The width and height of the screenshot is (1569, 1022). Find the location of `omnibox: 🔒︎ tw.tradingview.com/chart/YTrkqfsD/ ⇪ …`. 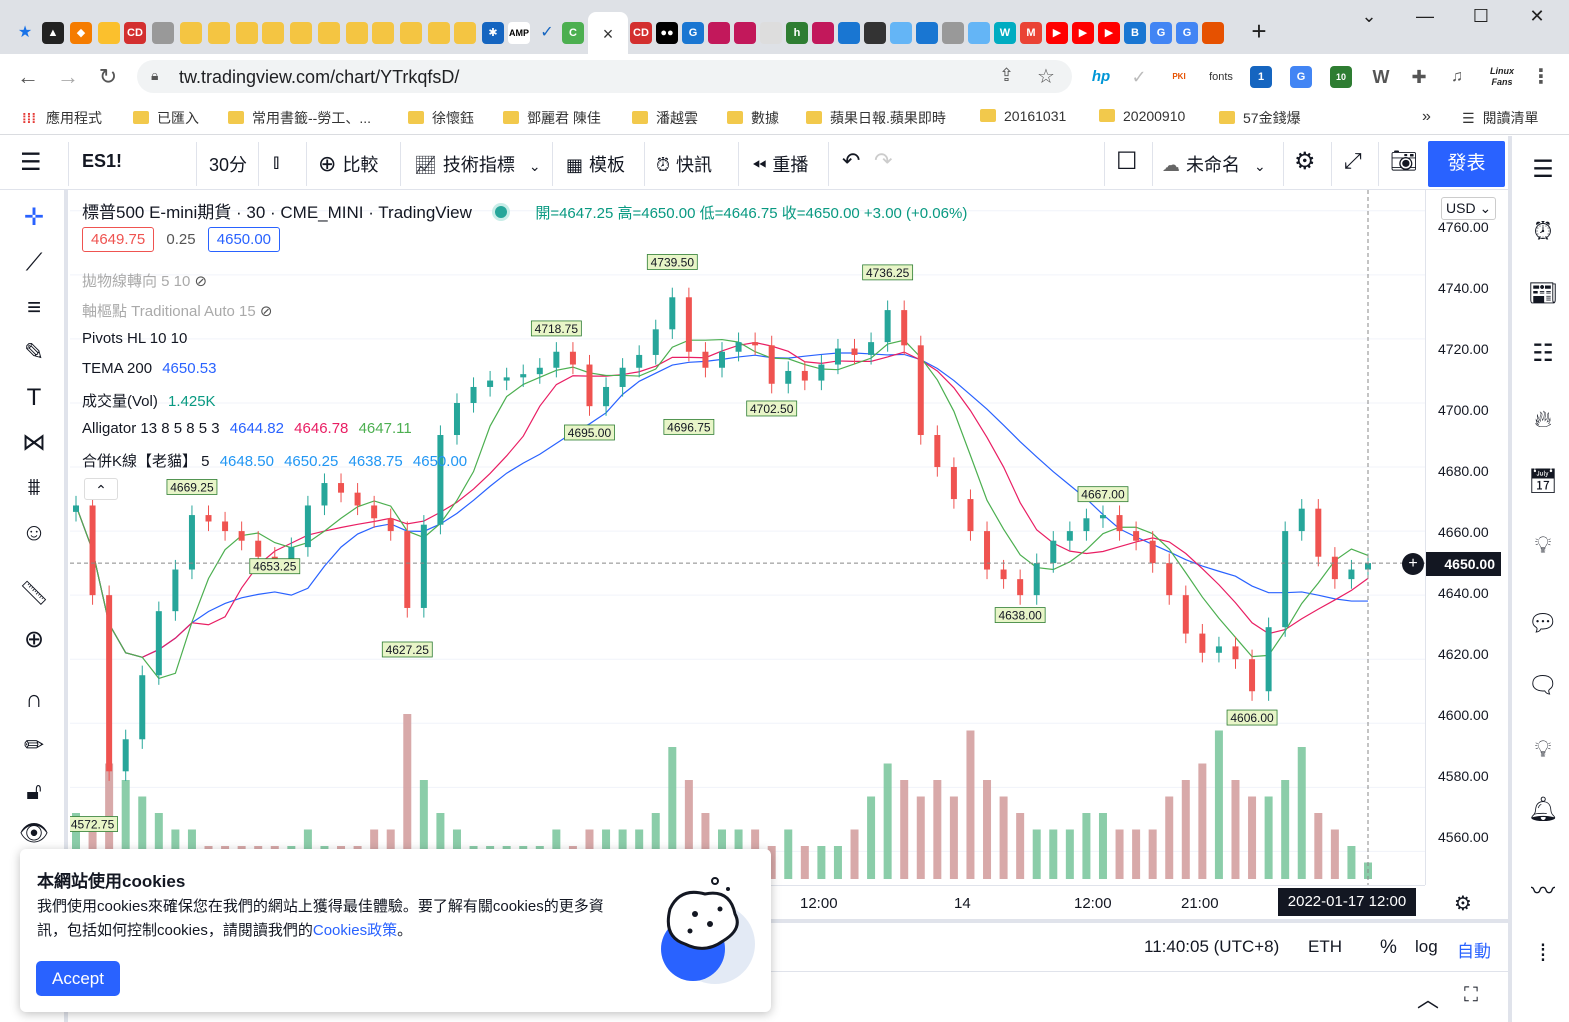

omnibox: 🔒︎ tw.tradingview.com/chart/YTrkqfsD/ ⇪ … is located at coordinates (604, 76).